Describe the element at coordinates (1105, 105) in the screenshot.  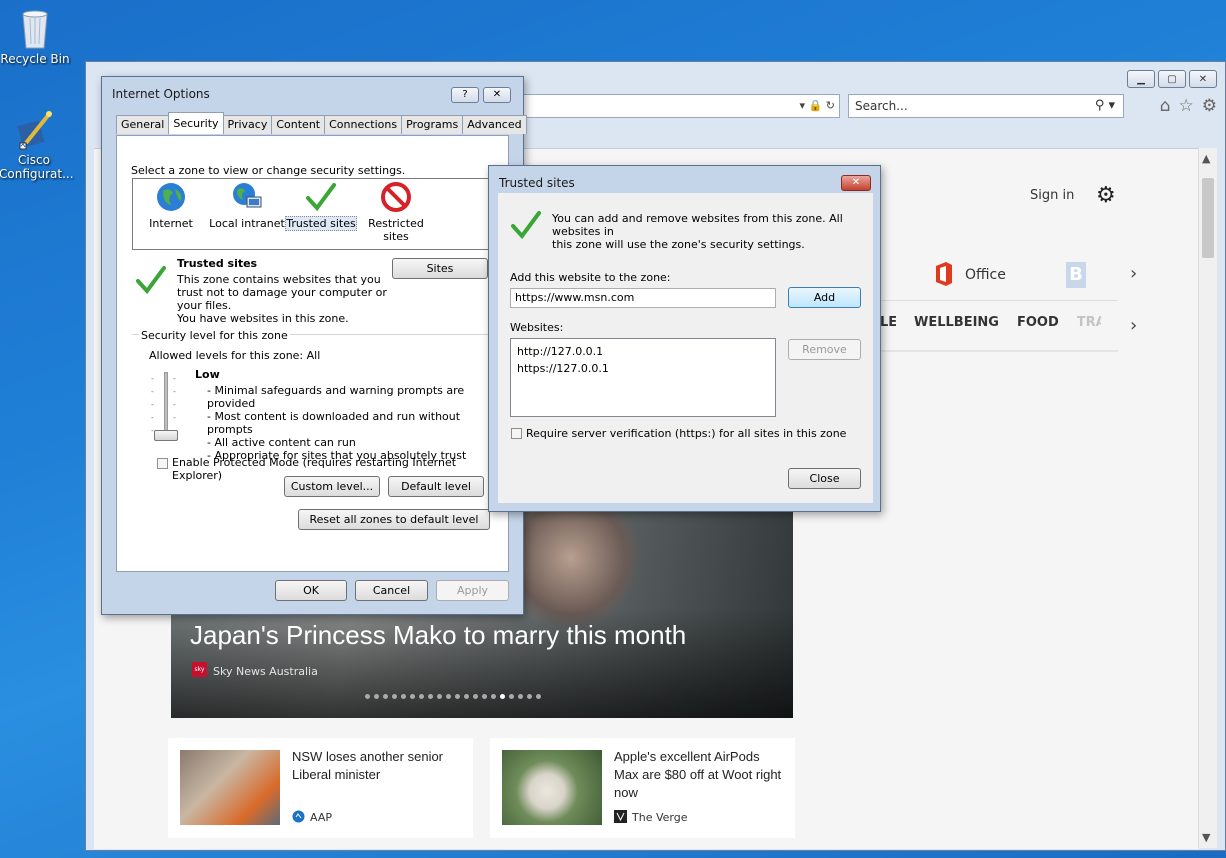
I see `search-icon: ⚲ ▾` at that location.